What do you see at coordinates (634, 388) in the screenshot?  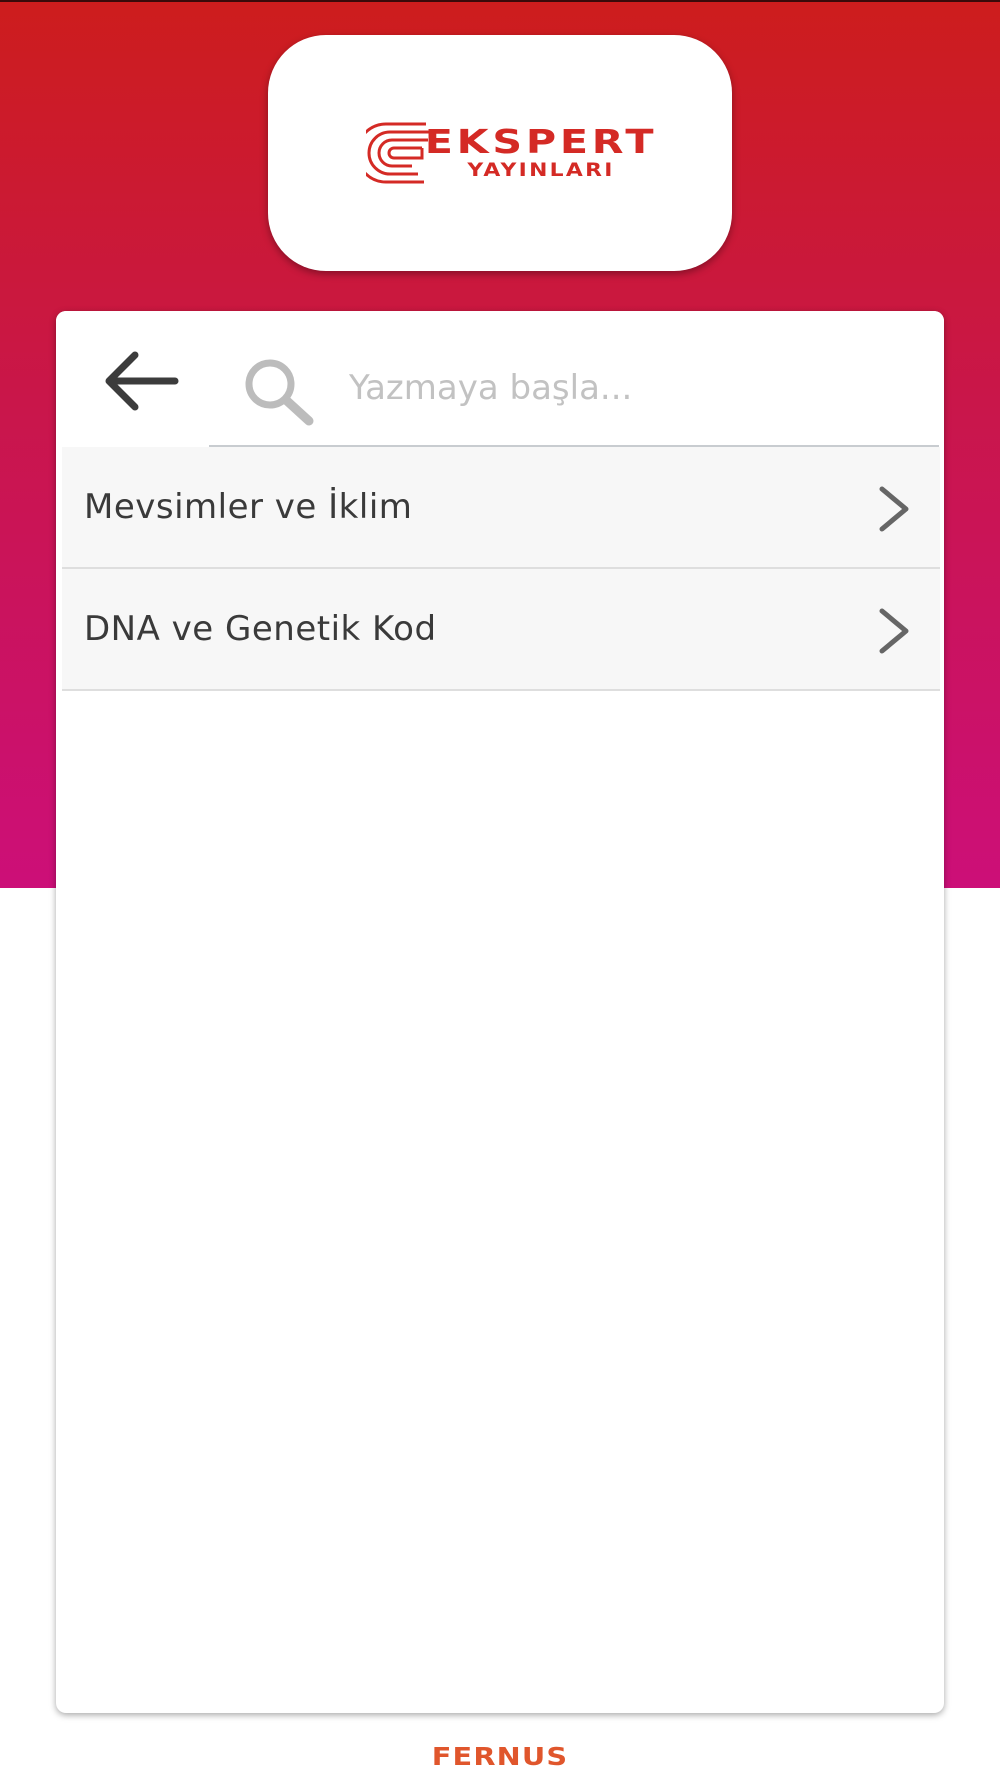 I see `search-input` at bounding box center [634, 388].